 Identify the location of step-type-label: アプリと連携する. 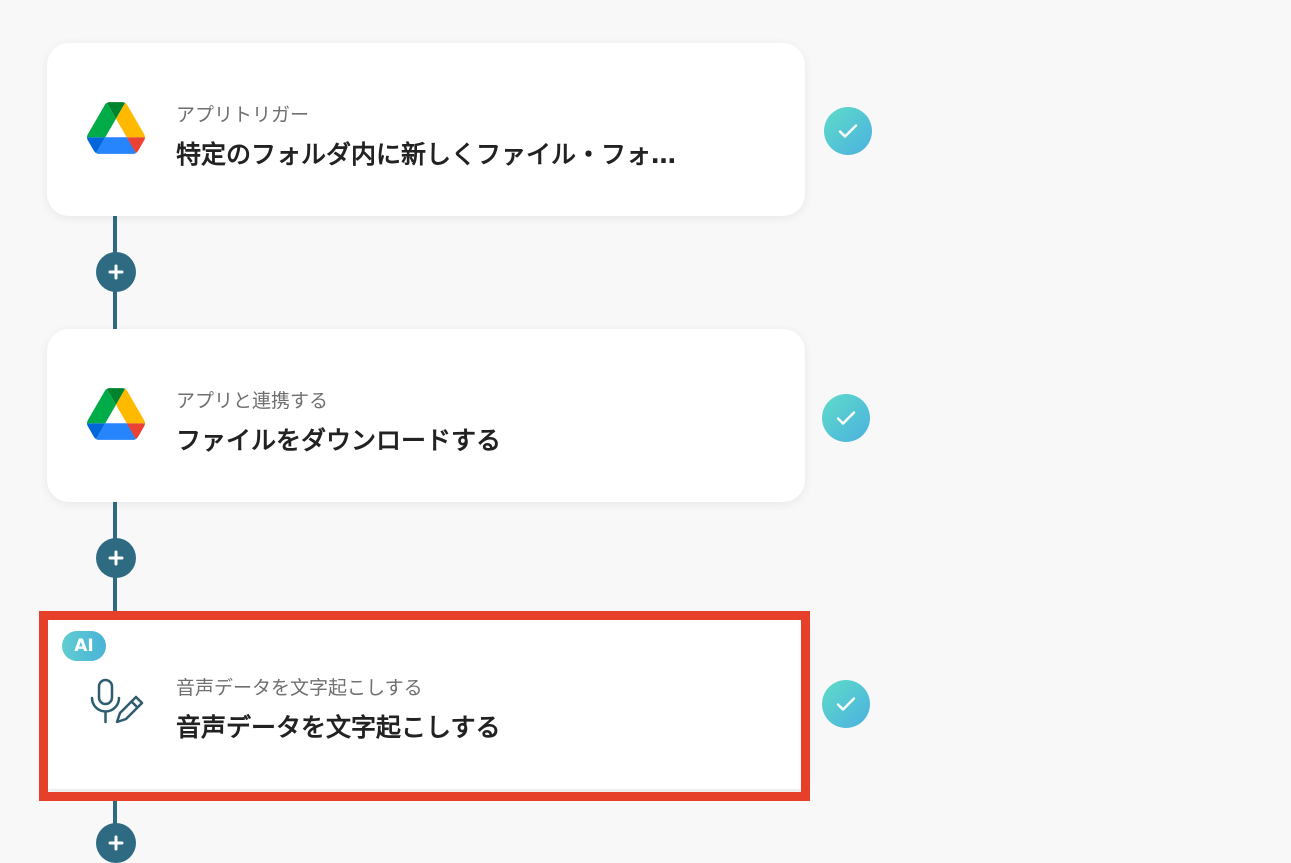
(252, 401).